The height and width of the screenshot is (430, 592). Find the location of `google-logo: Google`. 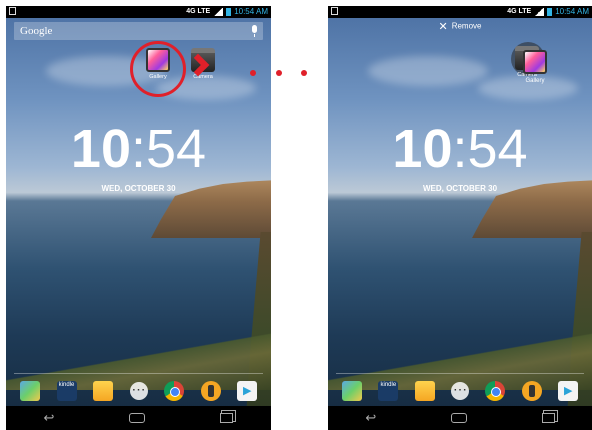

google-logo: Google is located at coordinates (36, 31).